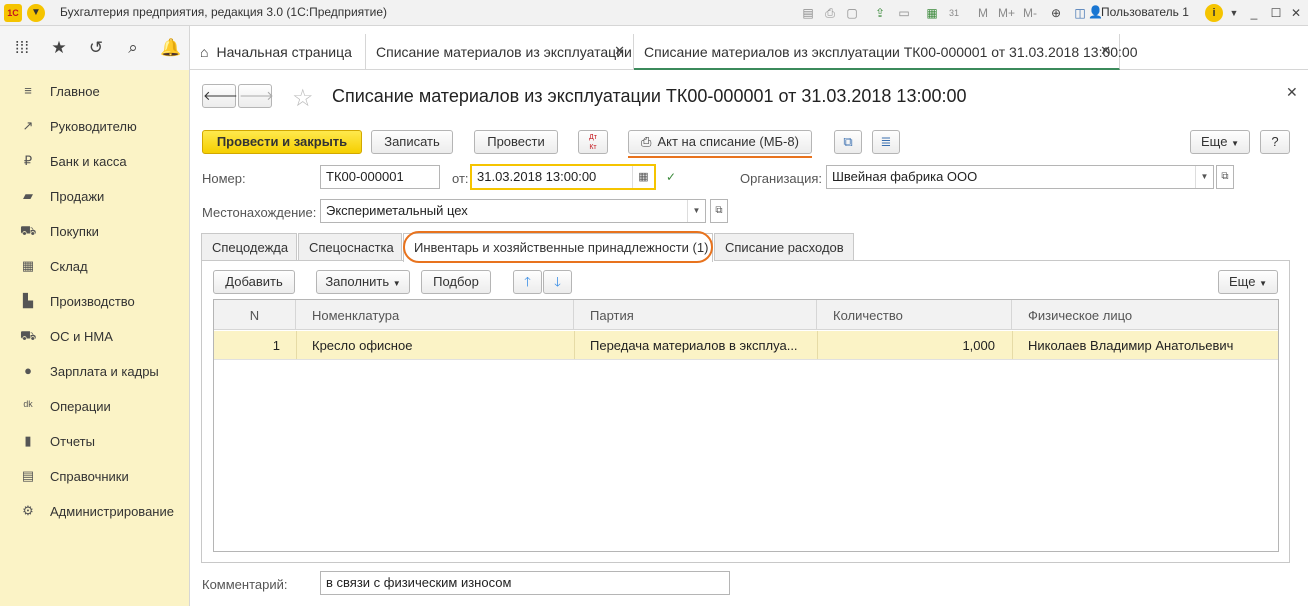 The height and width of the screenshot is (606, 1308). Describe the element at coordinates (906, 345) in the screenshot. I see `cell-quantity: 1,000` at that location.